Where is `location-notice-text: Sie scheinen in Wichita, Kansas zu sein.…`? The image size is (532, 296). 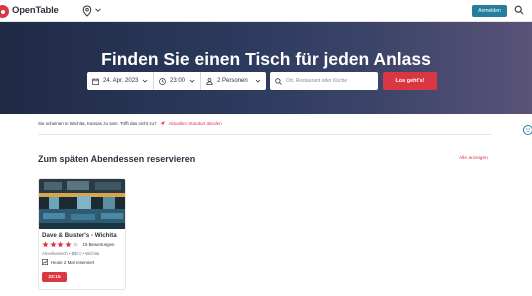
location-notice-text: Sie scheinen in Wichita, Kansas zu sein.… is located at coordinates (97, 123).